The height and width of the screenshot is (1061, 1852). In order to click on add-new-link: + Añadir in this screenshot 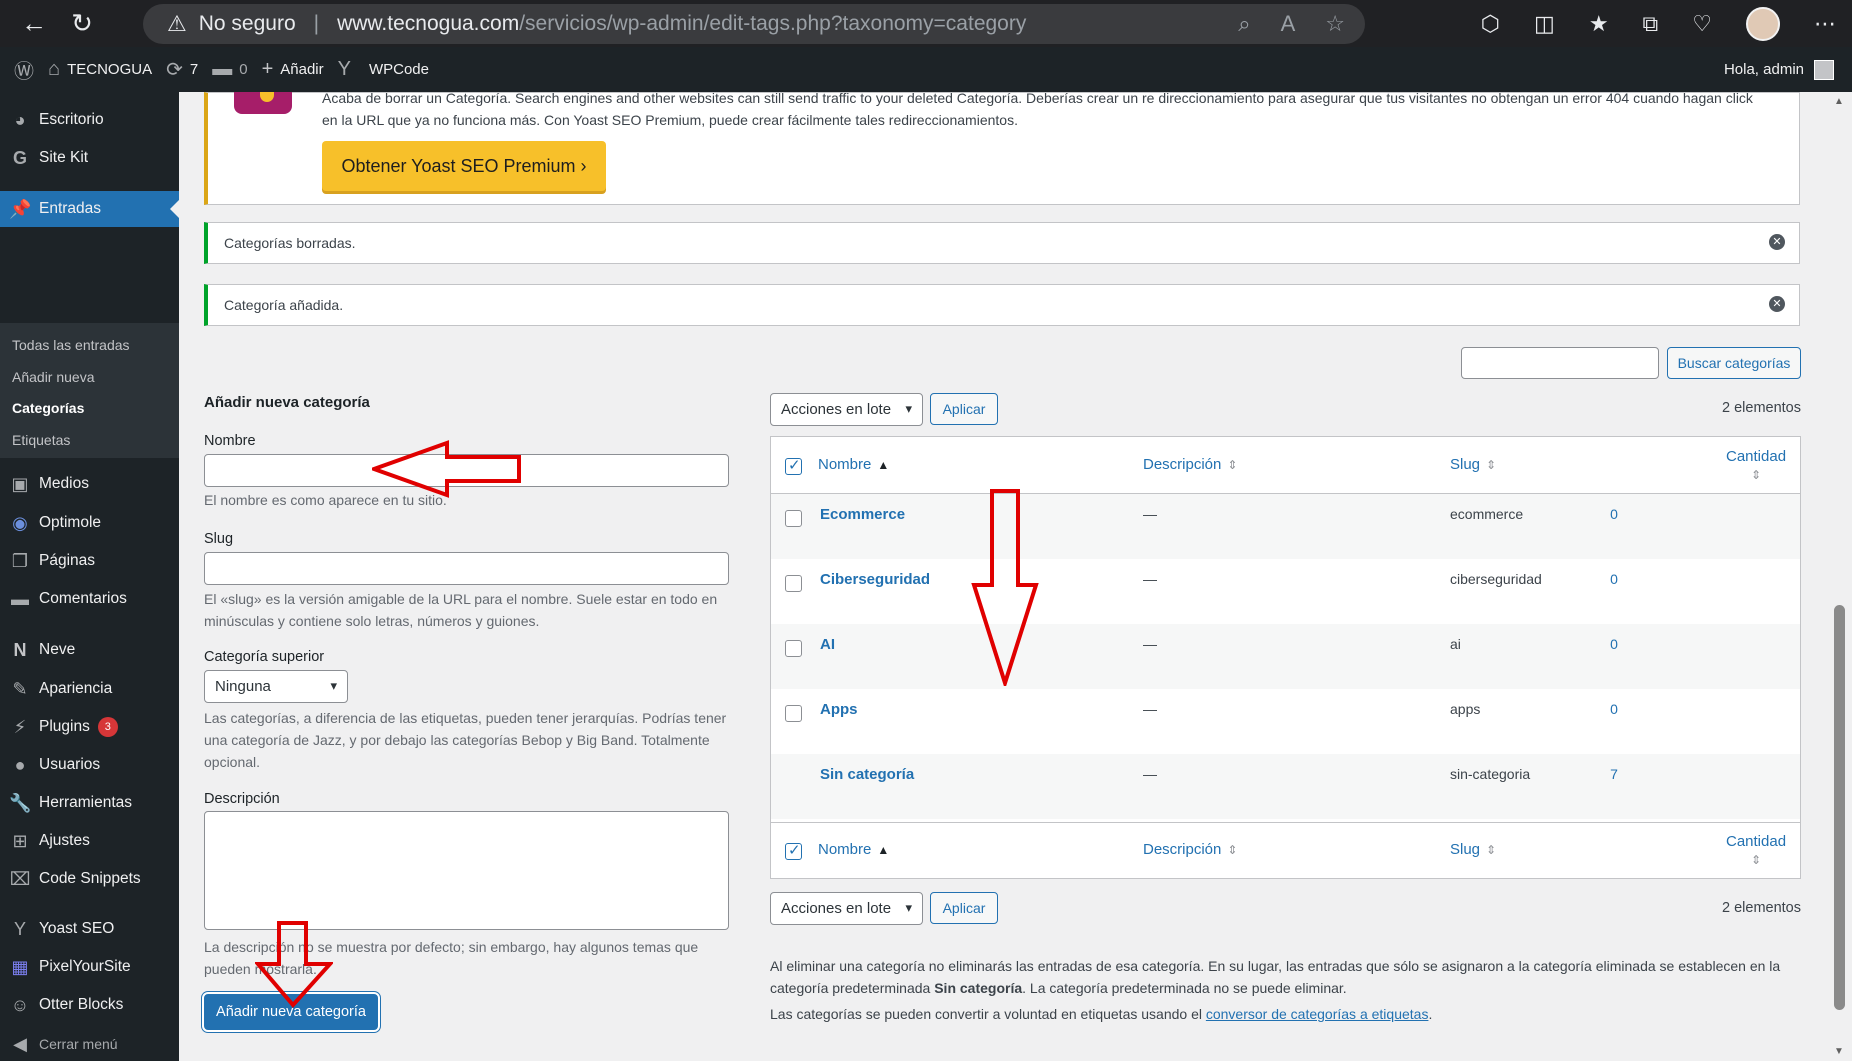, I will do `click(293, 69)`.